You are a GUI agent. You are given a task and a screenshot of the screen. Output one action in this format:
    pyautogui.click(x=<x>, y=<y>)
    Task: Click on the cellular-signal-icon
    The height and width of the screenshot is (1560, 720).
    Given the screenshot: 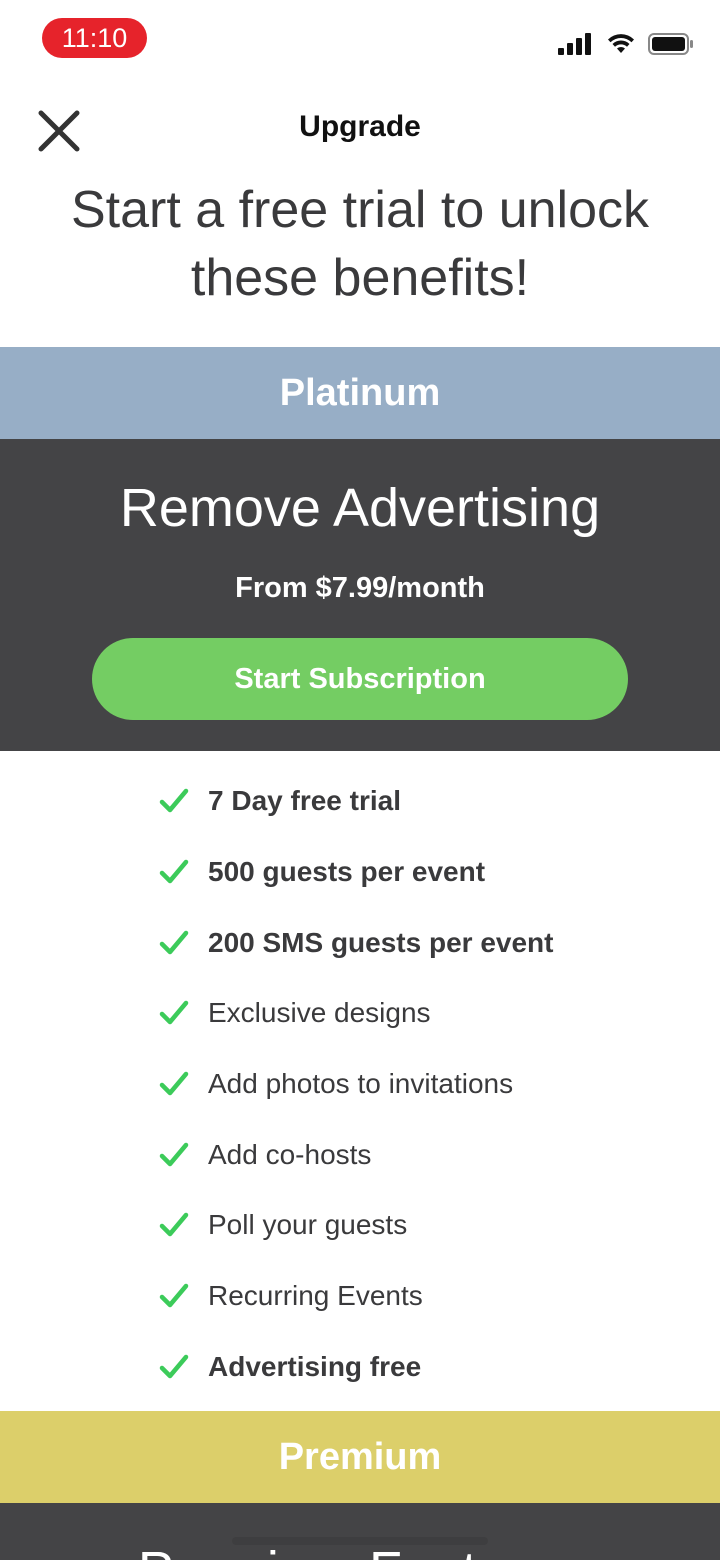 What is the action you would take?
    pyautogui.click(x=574, y=44)
    